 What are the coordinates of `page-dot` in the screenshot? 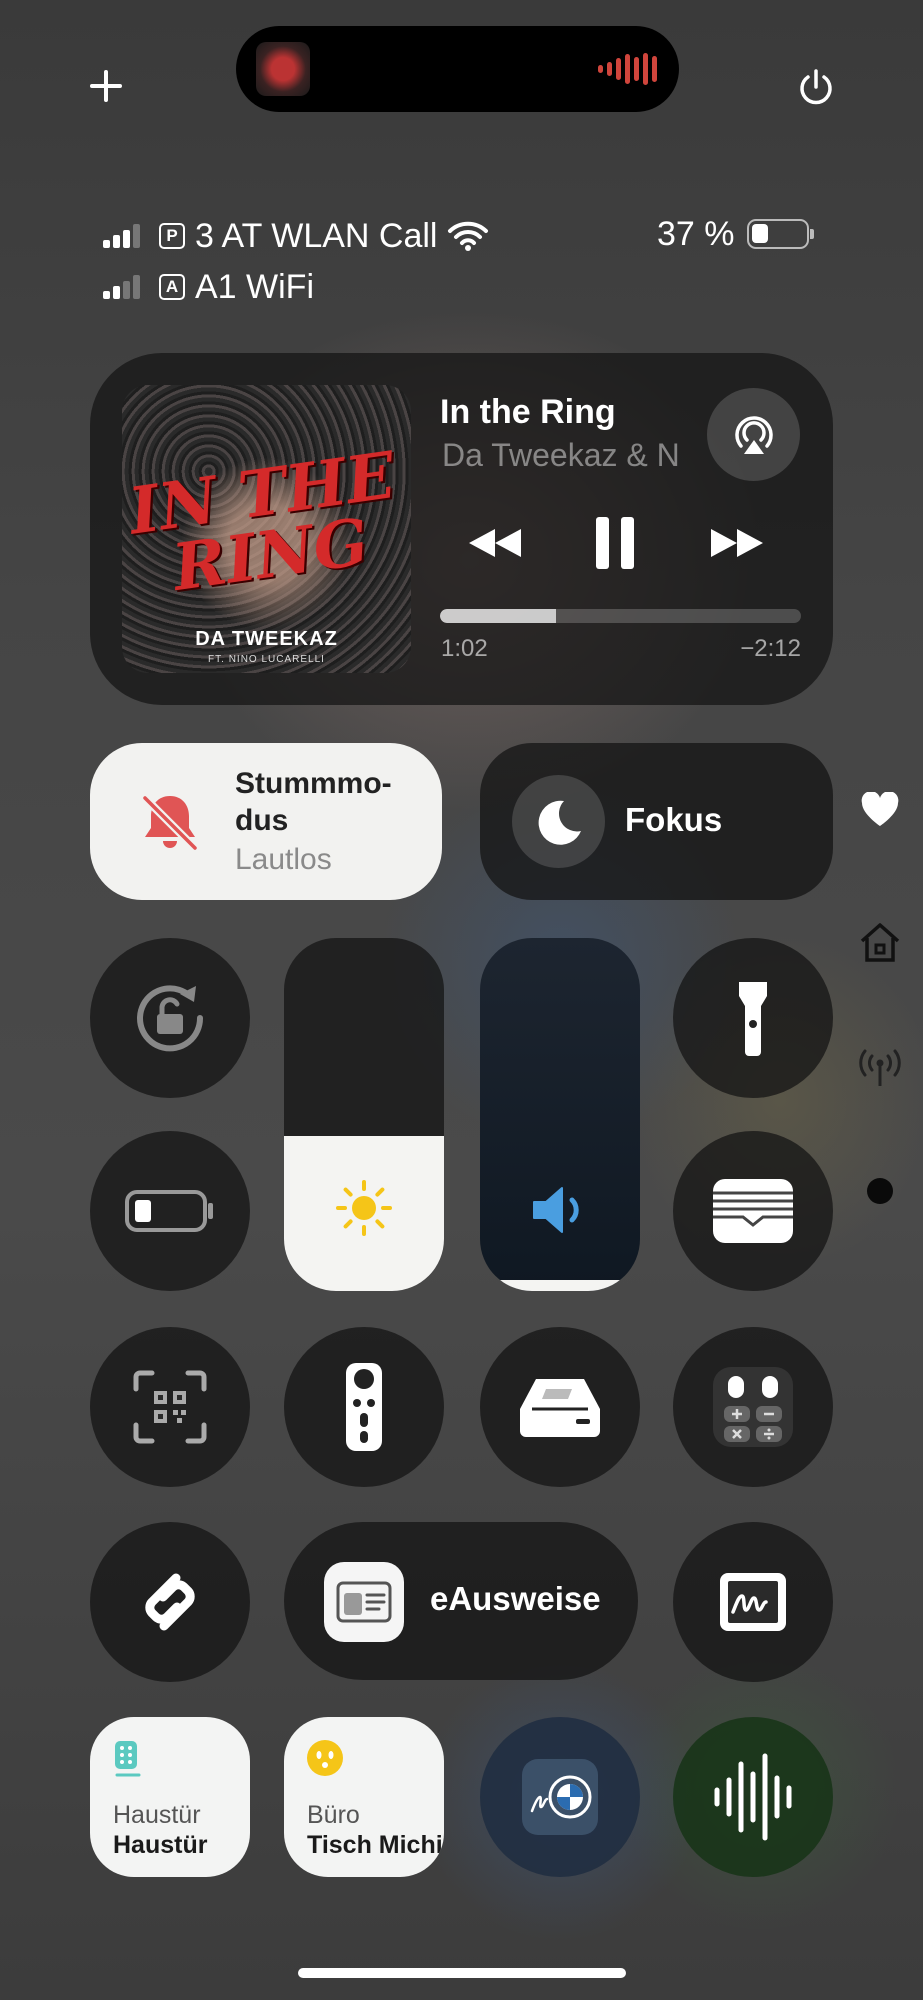 It's located at (880, 1191).